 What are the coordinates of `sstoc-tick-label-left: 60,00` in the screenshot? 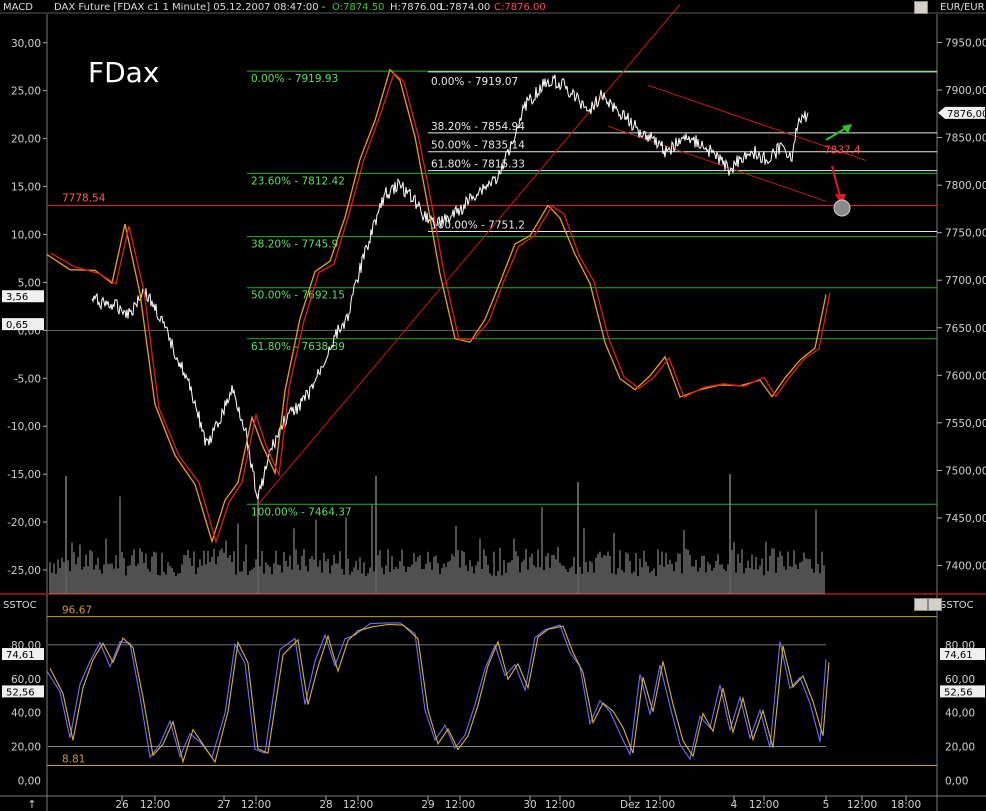 It's located at (26, 680).